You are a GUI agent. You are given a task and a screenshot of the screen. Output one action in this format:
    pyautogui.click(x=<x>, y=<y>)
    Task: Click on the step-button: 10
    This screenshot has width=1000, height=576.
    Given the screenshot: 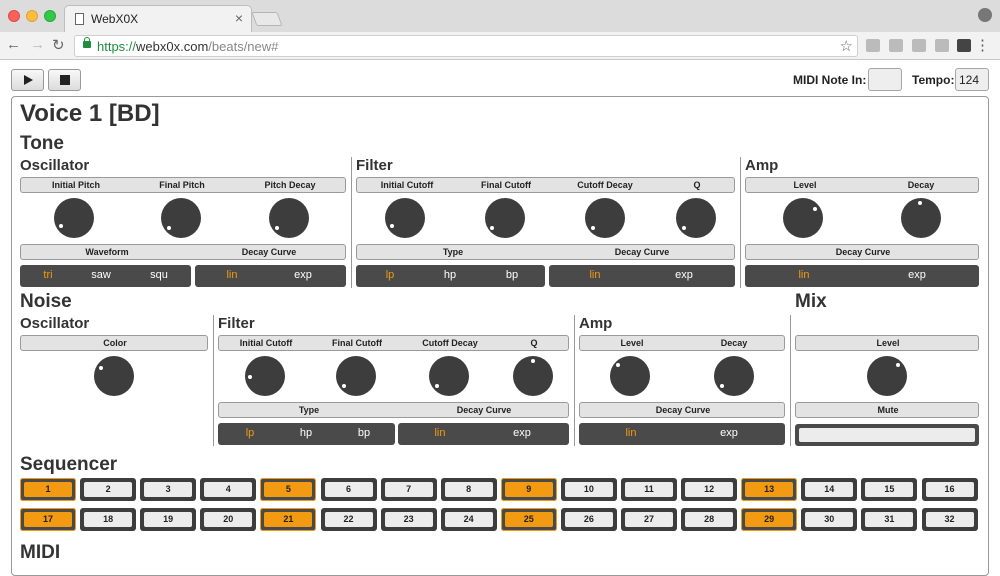 What is the action you would take?
    pyautogui.click(x=588, y=489)
    